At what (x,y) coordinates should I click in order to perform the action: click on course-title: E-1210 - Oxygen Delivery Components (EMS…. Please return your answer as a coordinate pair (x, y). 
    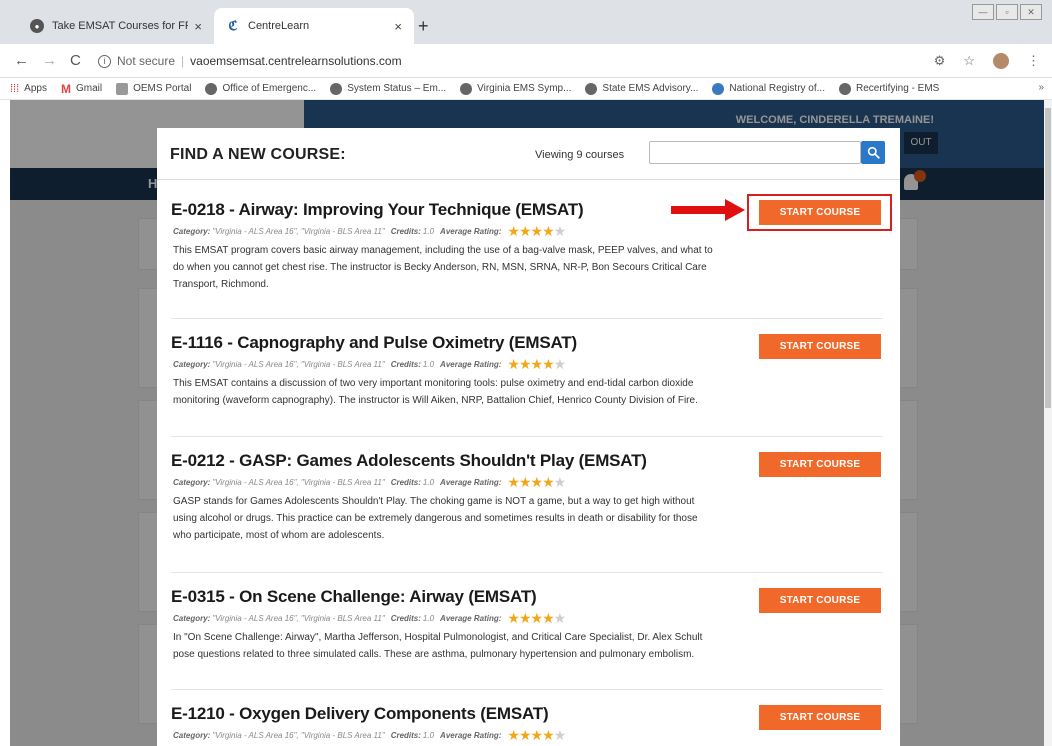
    Looking at the image, I should click on (360, 714).